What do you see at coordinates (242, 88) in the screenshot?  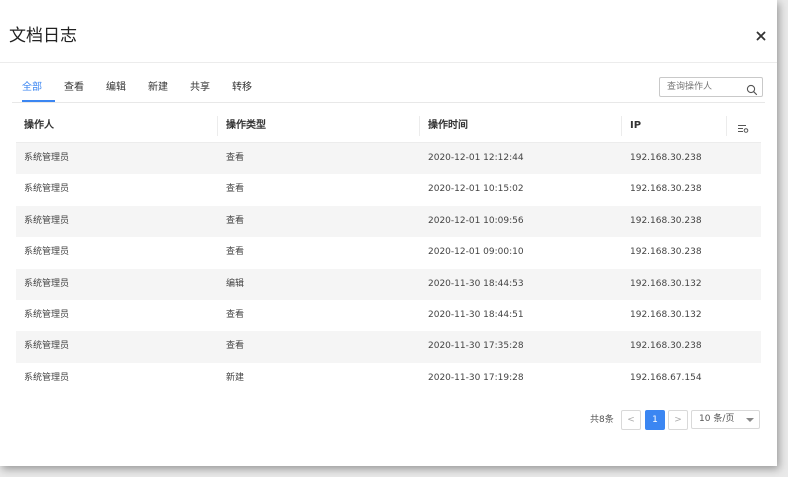 I see `tab-transfer: 转移` at bounding box center [242, 88].